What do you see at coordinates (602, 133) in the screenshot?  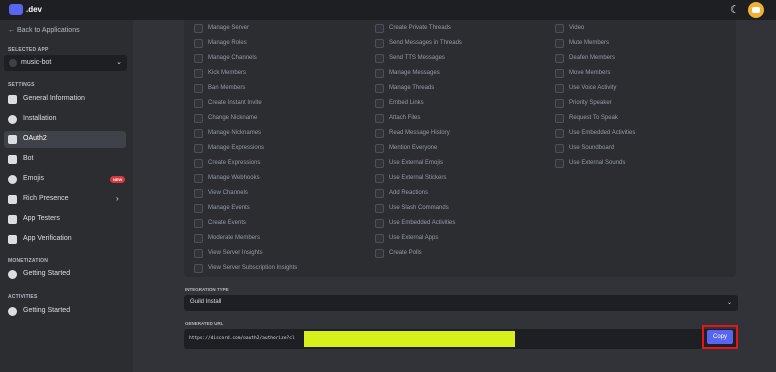 I see `scope-label: Use Embedded Activities` at bounding box center [602, 133].